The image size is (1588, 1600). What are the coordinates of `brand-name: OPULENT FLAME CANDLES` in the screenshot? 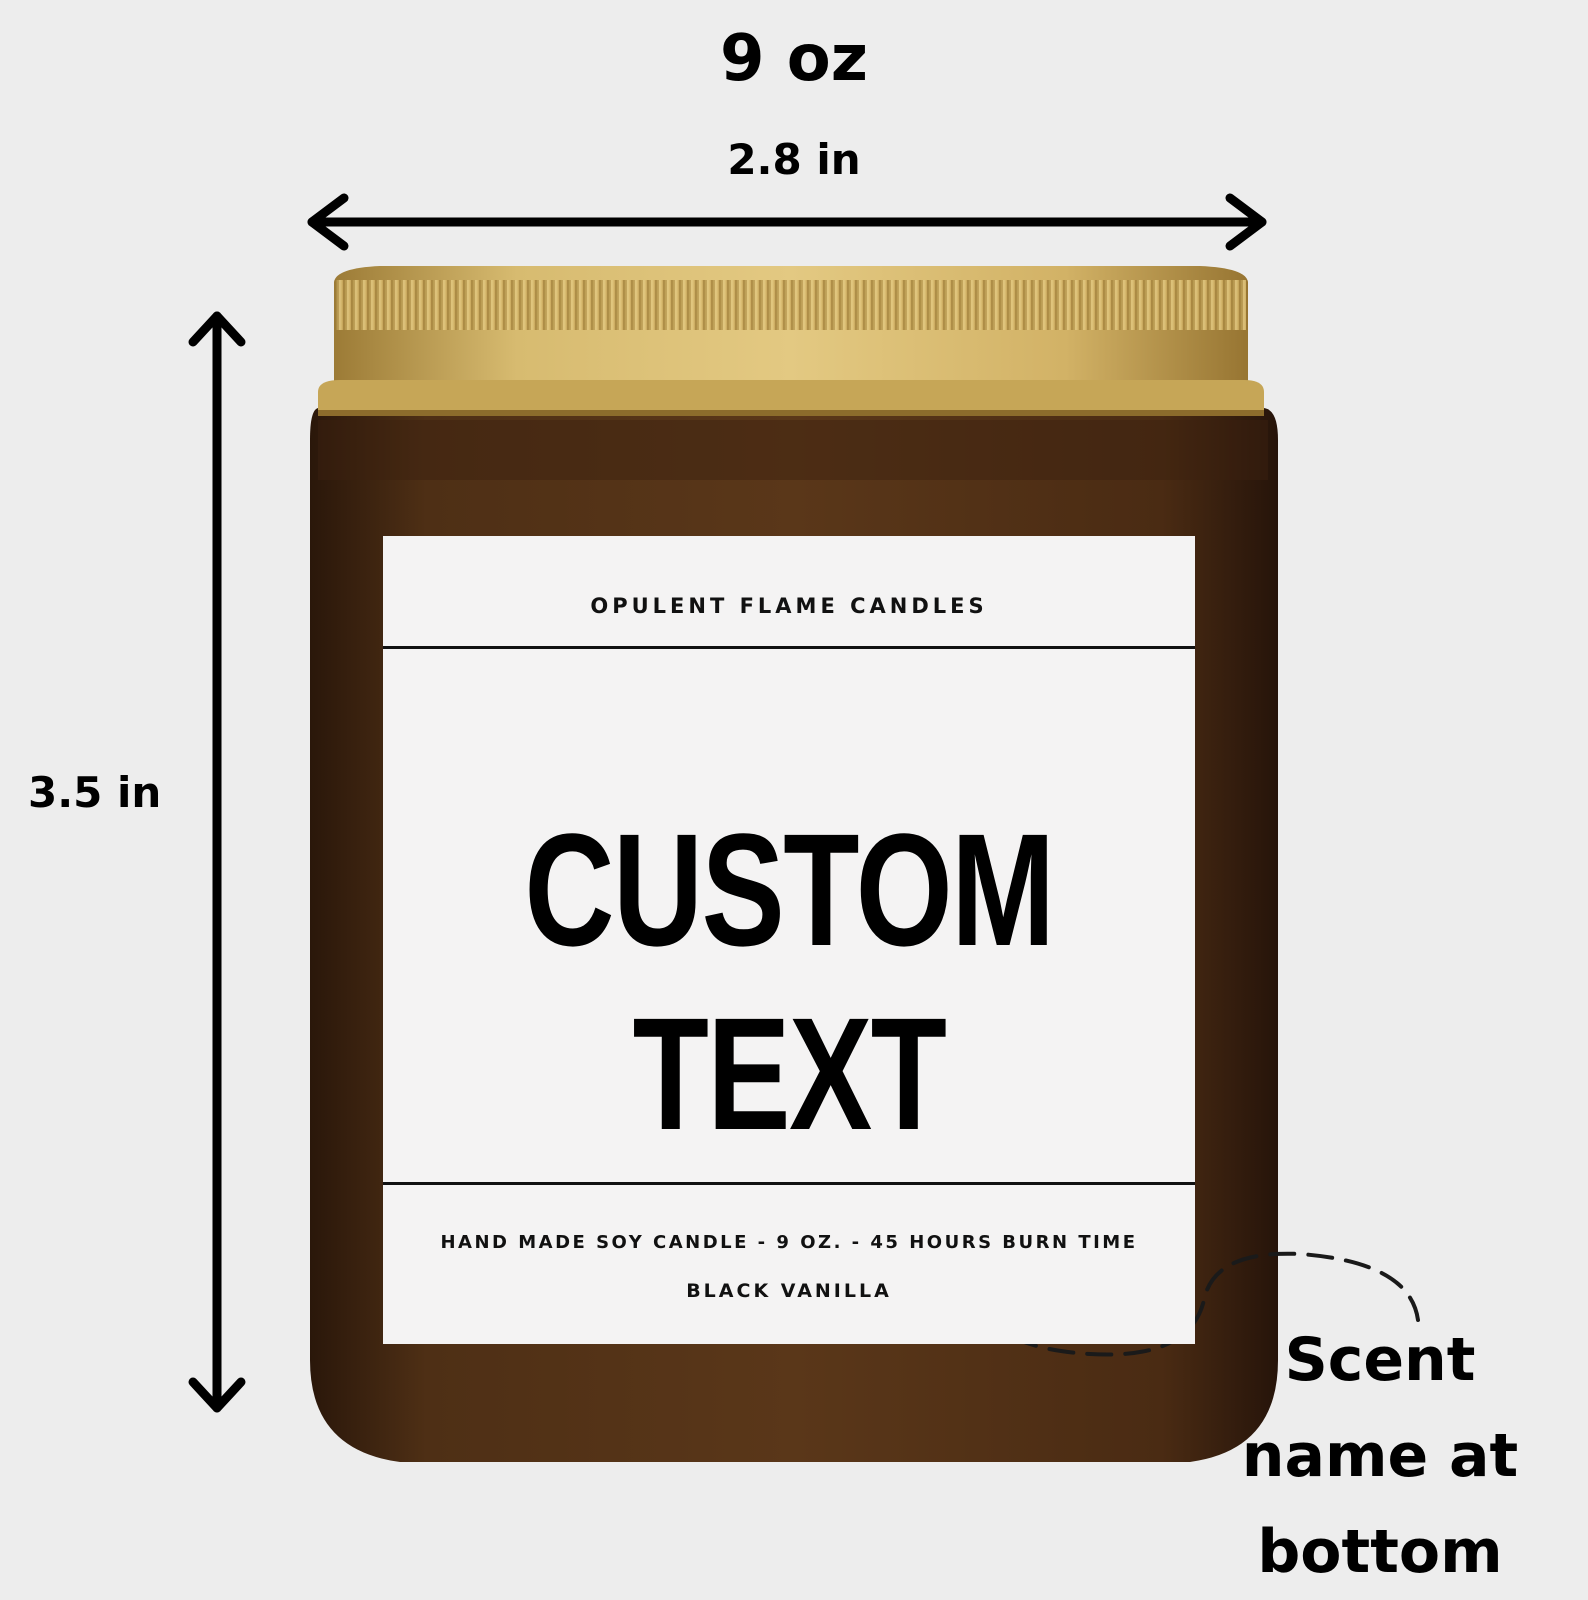 It's located at (789, 606).